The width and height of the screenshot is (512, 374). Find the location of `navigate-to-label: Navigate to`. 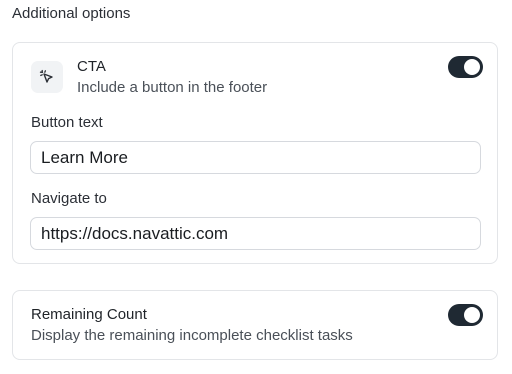

navigate-to-label: Navigate to is located at coordinates (69, 198).